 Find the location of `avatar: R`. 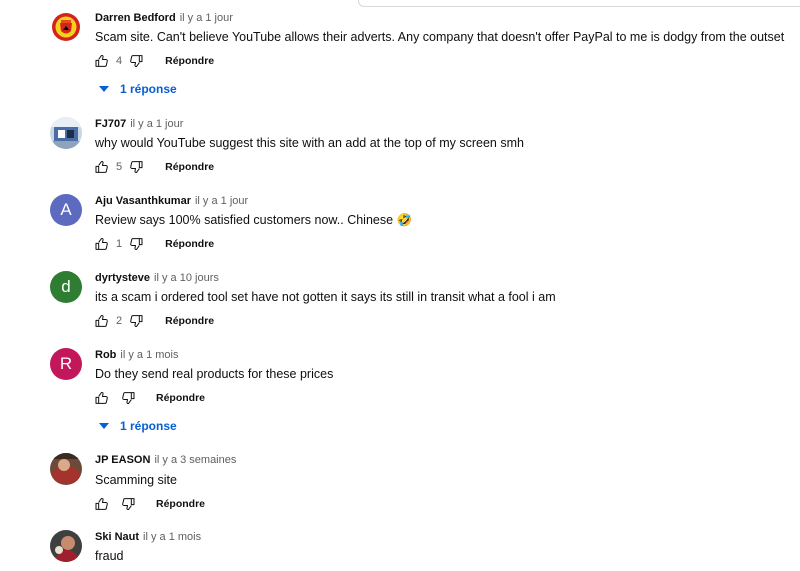

avatar: R is located at coordinates (66, 364).